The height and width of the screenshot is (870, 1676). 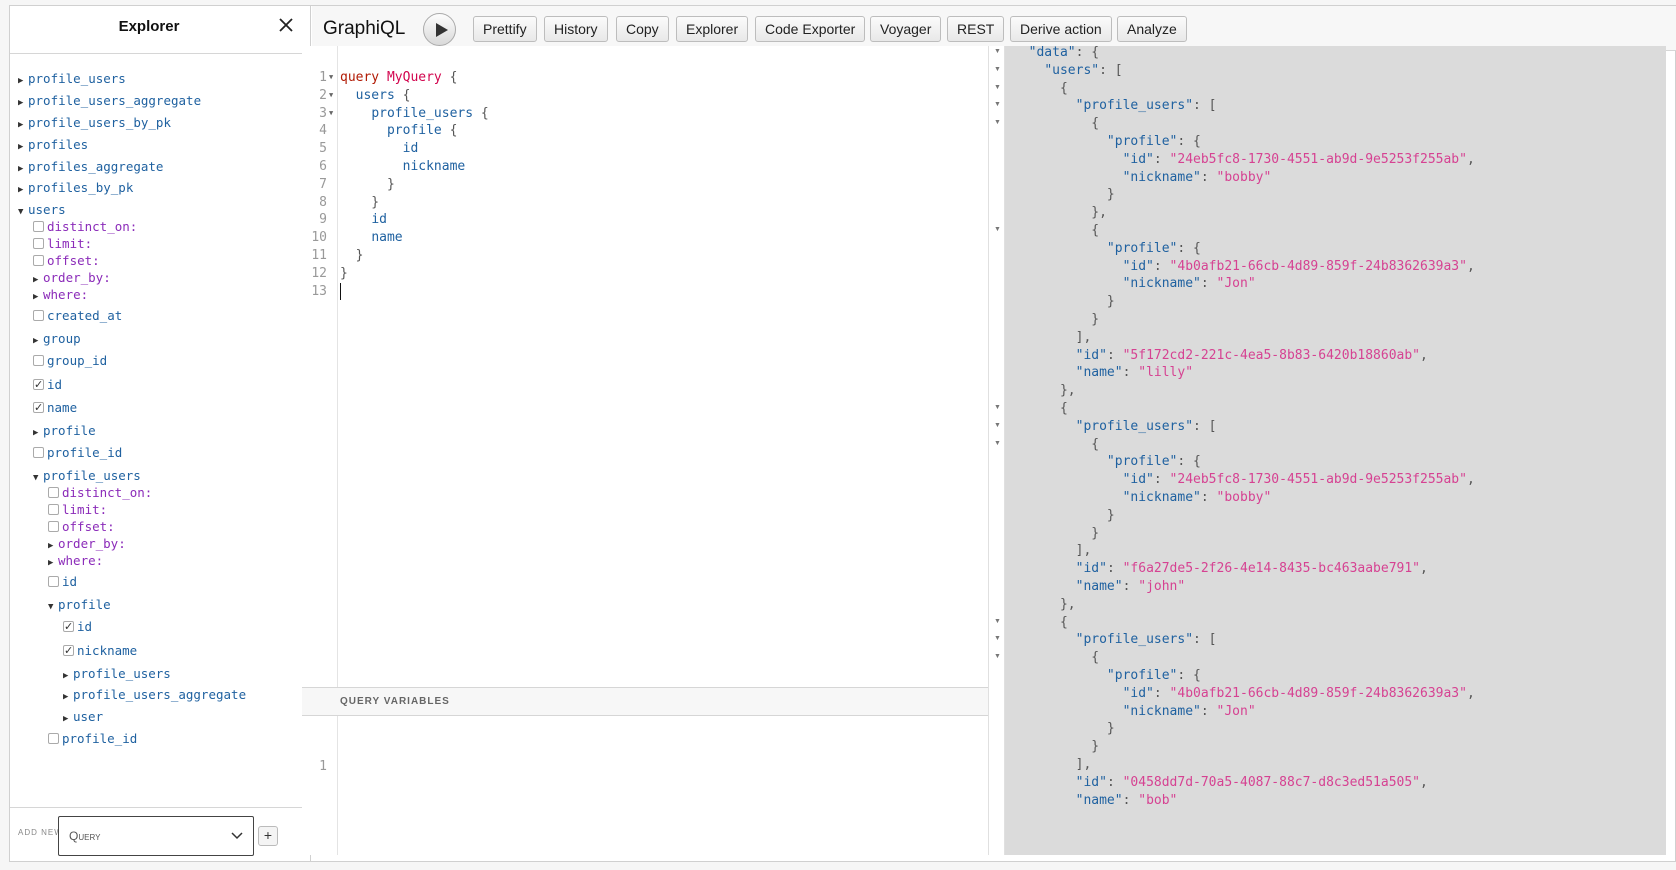 I want to click on variables-line: 1, so click(x=317, y=756).